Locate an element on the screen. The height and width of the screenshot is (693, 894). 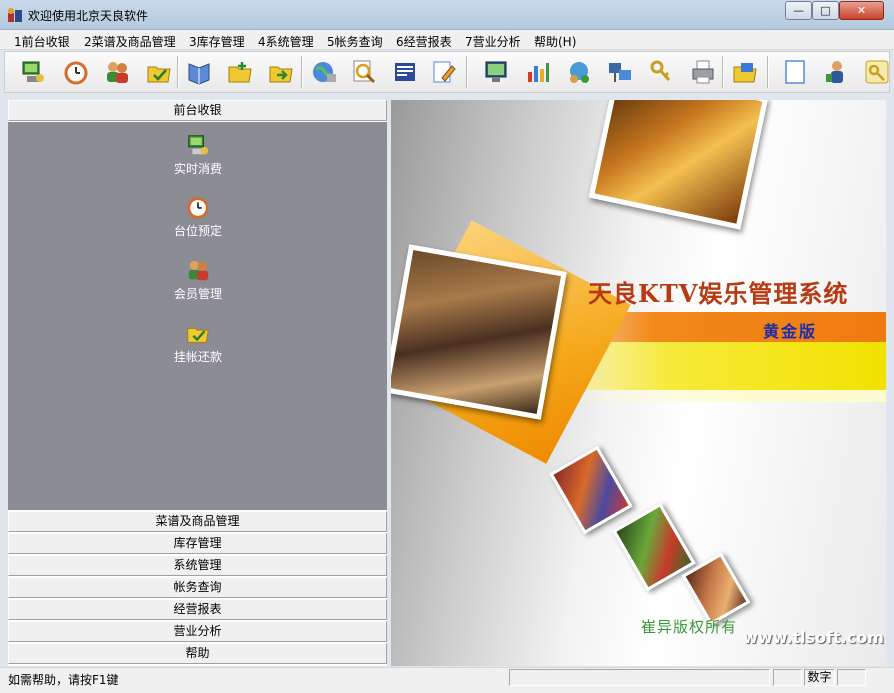
menu-accounts: 5帐务查询 is located at coordinates (355, 41).